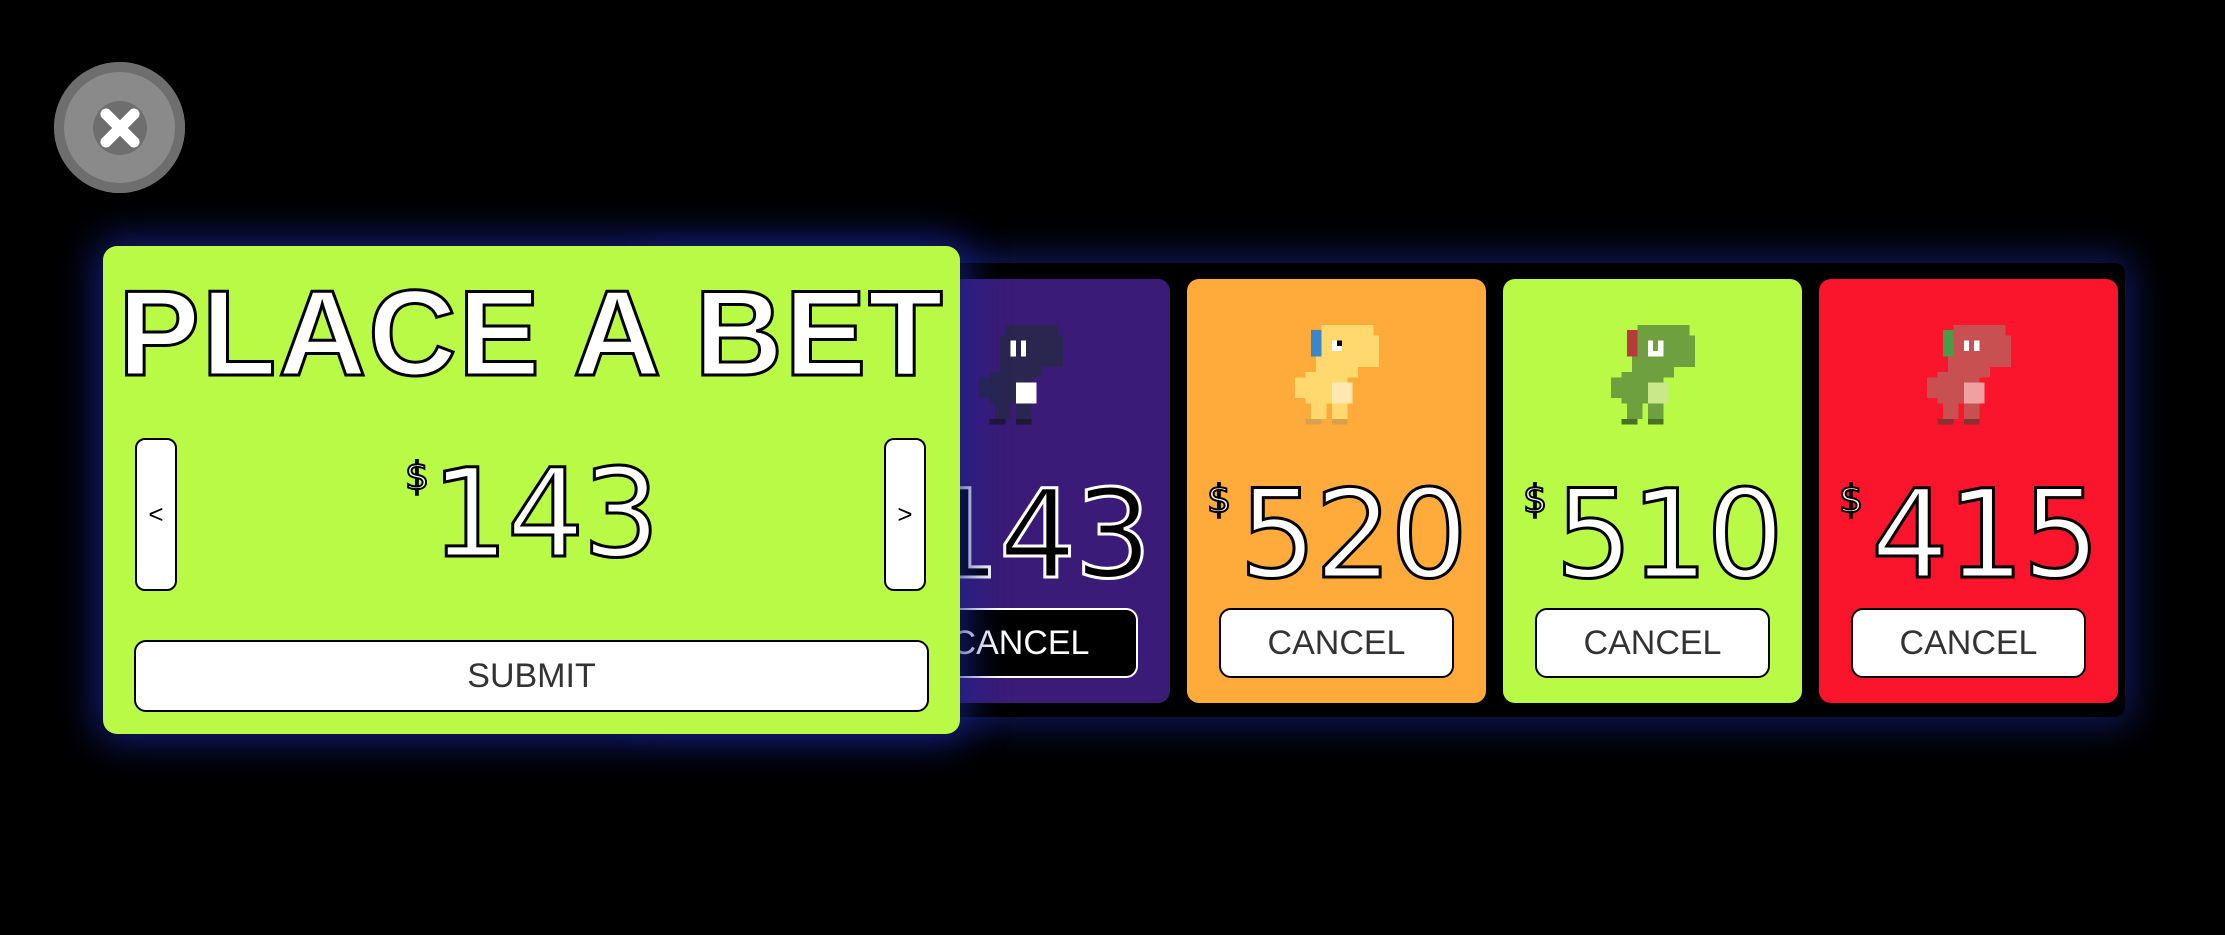 Image resolution: width=2225 pixels, height=935 pixels. What do you see at coordinates (531, 676) in the screenshot?
I see `submit-button: SUBMIT` at bounding box center [531, 676].